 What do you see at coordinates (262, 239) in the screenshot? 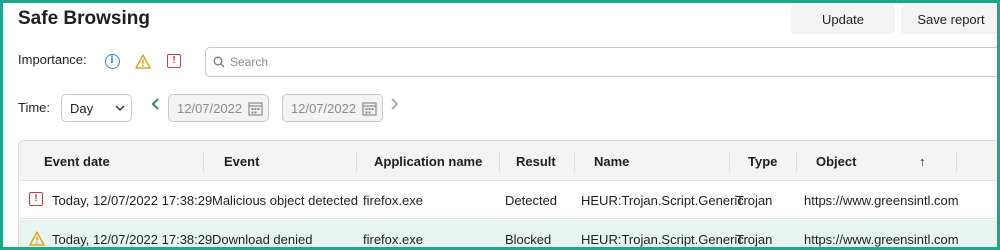
I see `cell-event: Download denied` at bounding box center [262, 239].